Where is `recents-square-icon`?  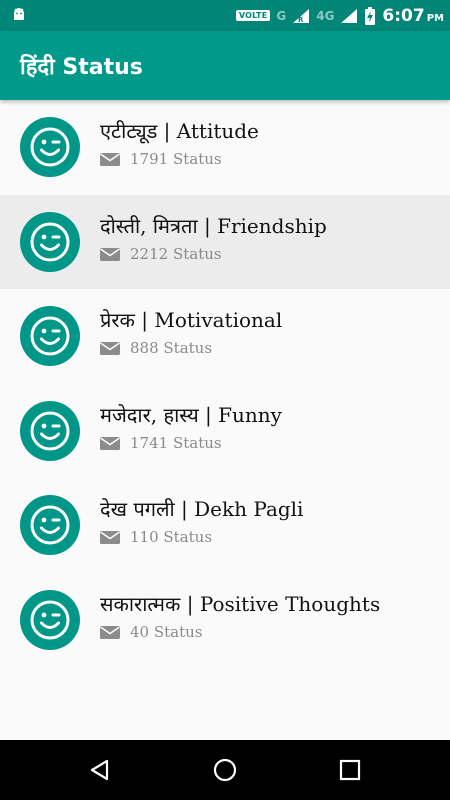
recents-square-icon is located at coordinates (350, 770).